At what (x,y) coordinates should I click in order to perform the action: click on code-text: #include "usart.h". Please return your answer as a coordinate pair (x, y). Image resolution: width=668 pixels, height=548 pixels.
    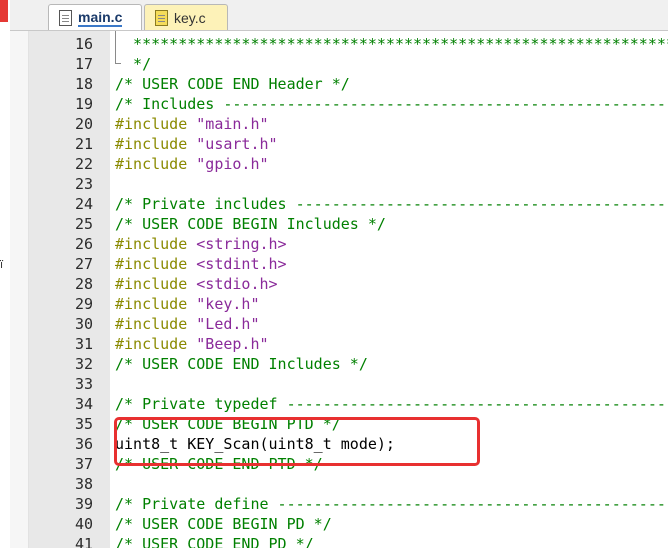
    Looking at the image, I should click on (196, 144).